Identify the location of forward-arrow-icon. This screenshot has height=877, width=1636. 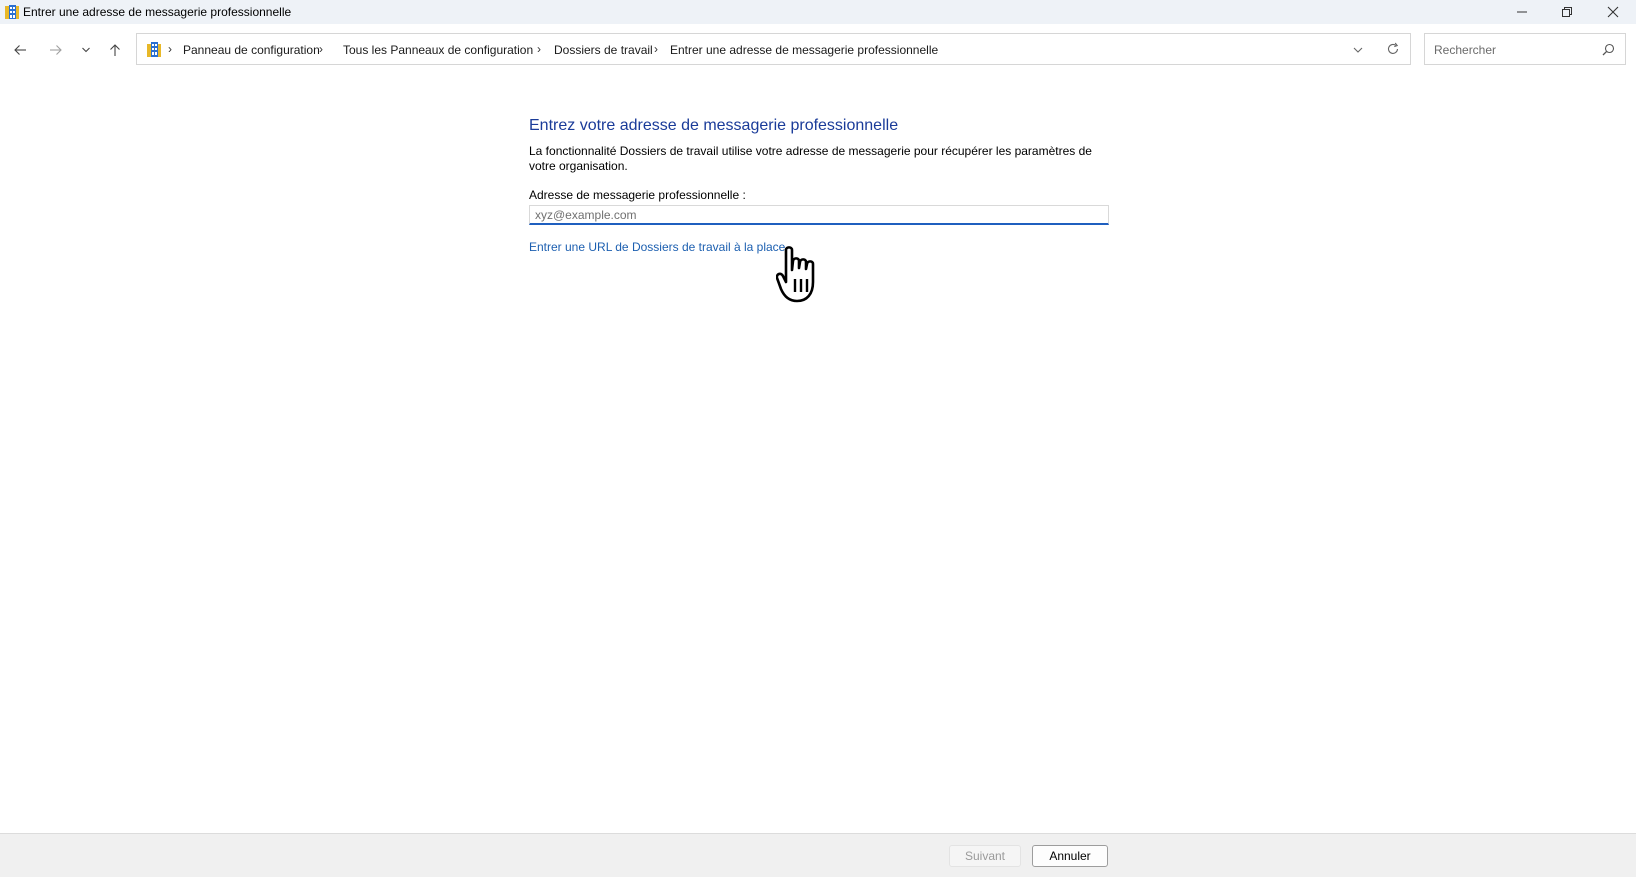
(56, 50).